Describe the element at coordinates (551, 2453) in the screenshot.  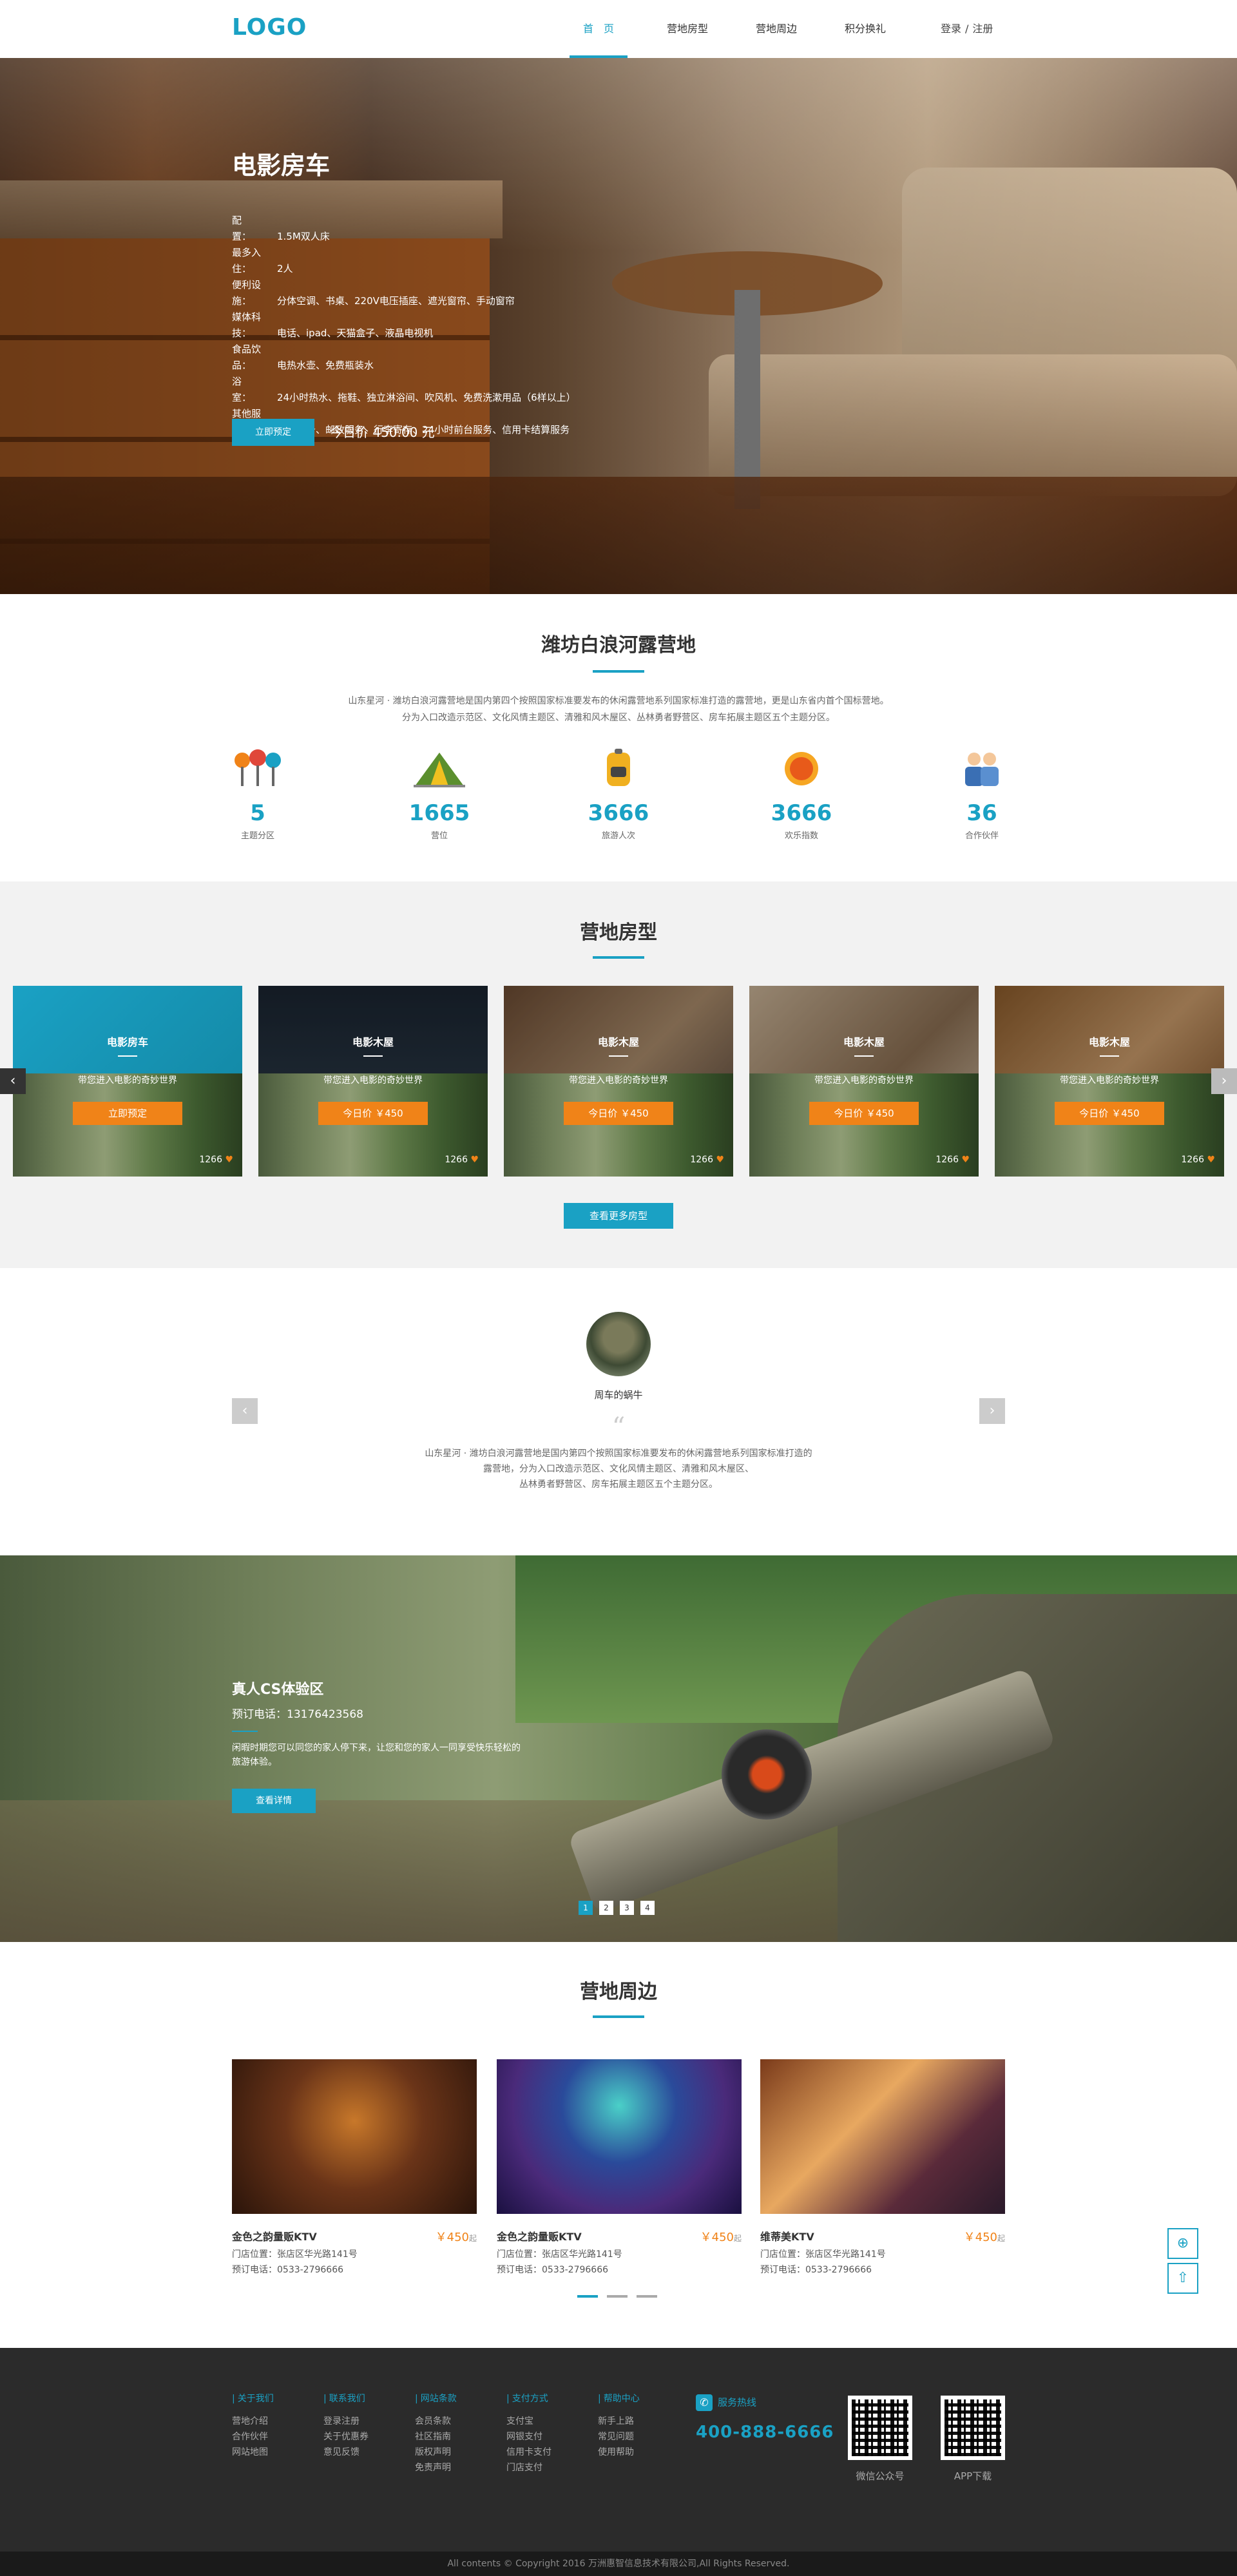
I see `footer-link: 信用卡支付` at that location.